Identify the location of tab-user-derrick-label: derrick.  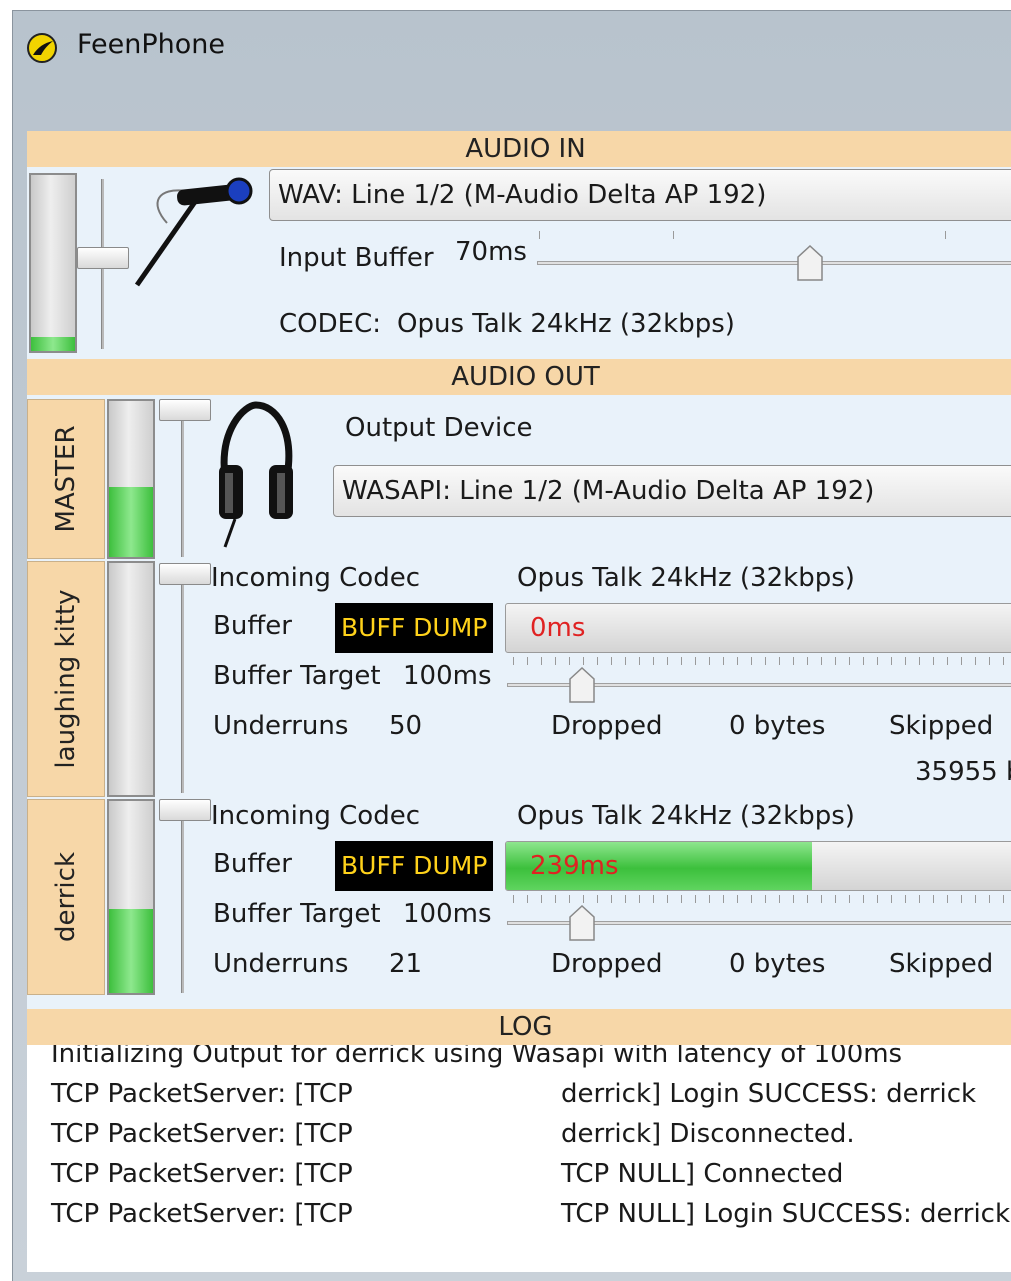
(66, 897).